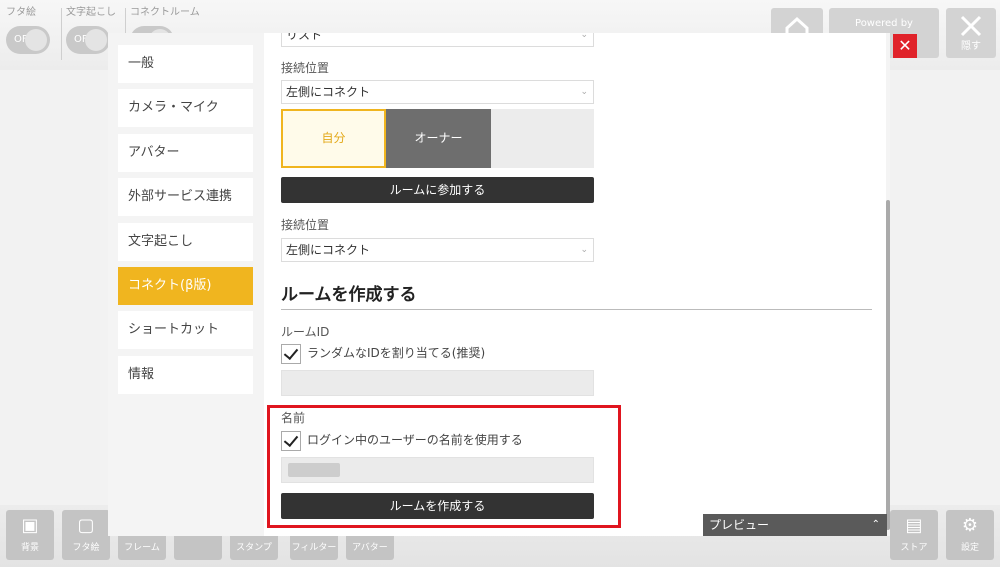  What do you see at coordinates (142, 548) in the screenshot?
I see `tool-label: フレーム` at bounding box center [142, 548].